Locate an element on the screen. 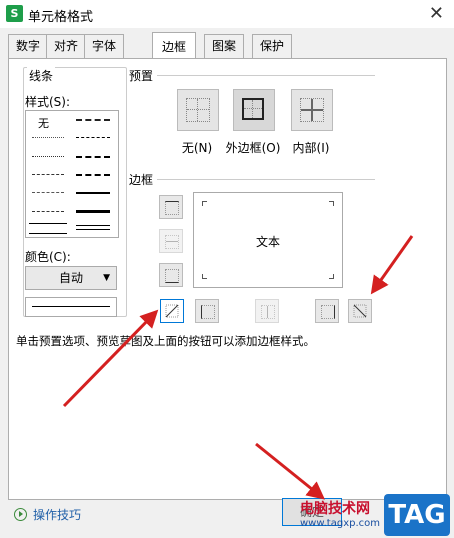  border-none-icon is located at coordinates (198, 110).